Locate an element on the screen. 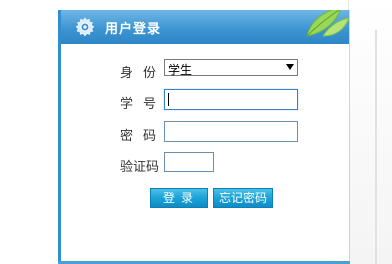  captcha-input is located at coordinates (189, 162).